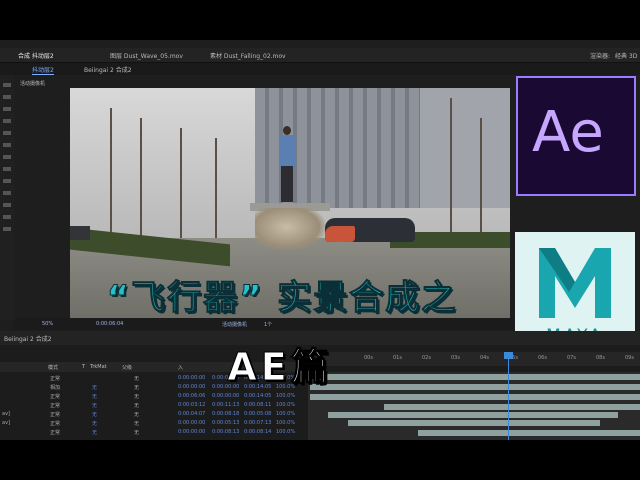 The width and height of the screenshot is (640, 480). Describe the element at coordinates (80, 233) in the screenshot. I see `parked-car-left` at that location.